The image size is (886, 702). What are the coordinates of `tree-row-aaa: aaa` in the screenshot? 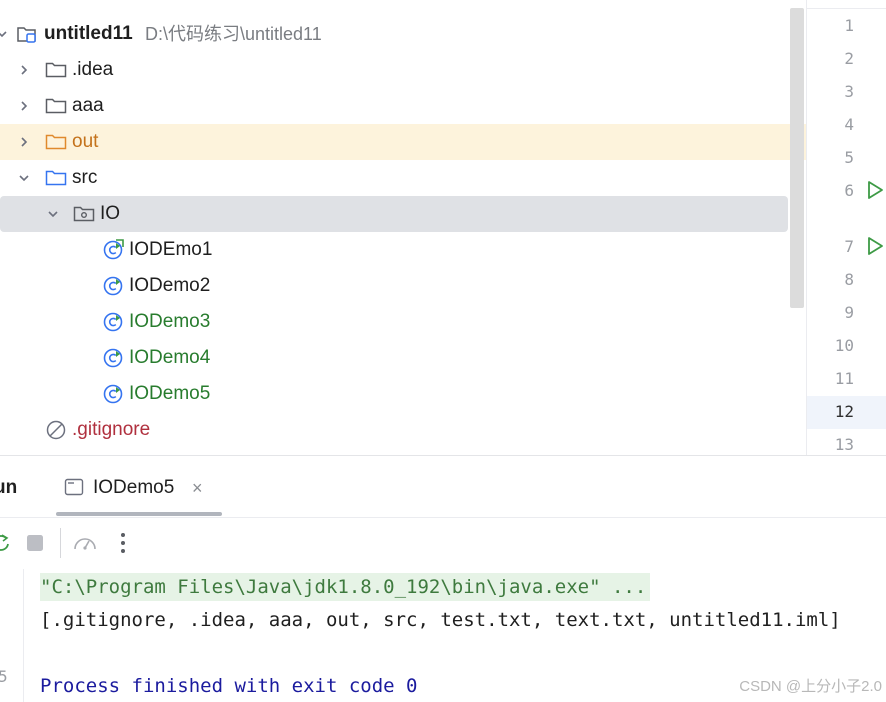 It's located at (394, 106).